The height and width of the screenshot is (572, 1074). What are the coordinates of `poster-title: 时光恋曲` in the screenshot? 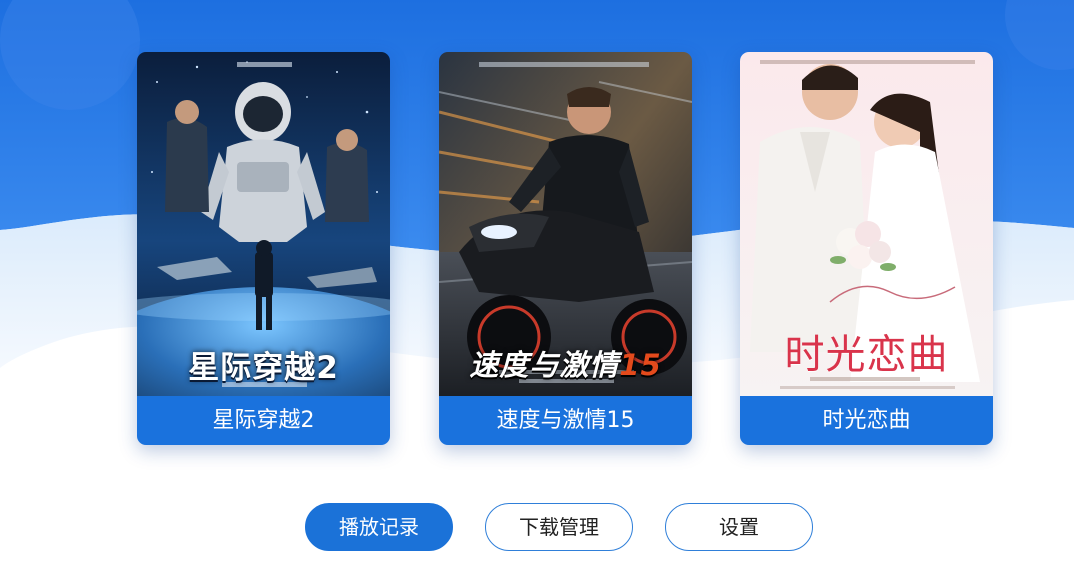 It's located at (866, 355).